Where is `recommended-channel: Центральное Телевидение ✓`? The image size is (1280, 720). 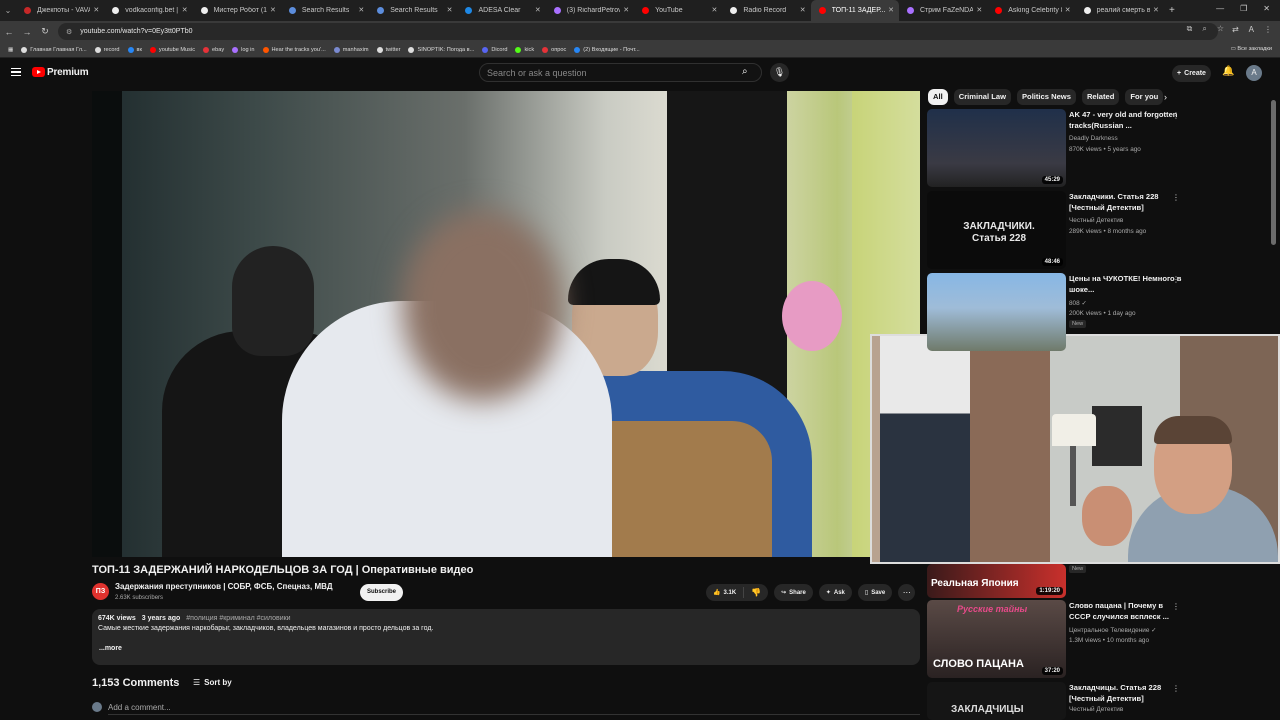 recommended-channel: Центральное Телевидение ✓ is located at coordinates (1113, 630).